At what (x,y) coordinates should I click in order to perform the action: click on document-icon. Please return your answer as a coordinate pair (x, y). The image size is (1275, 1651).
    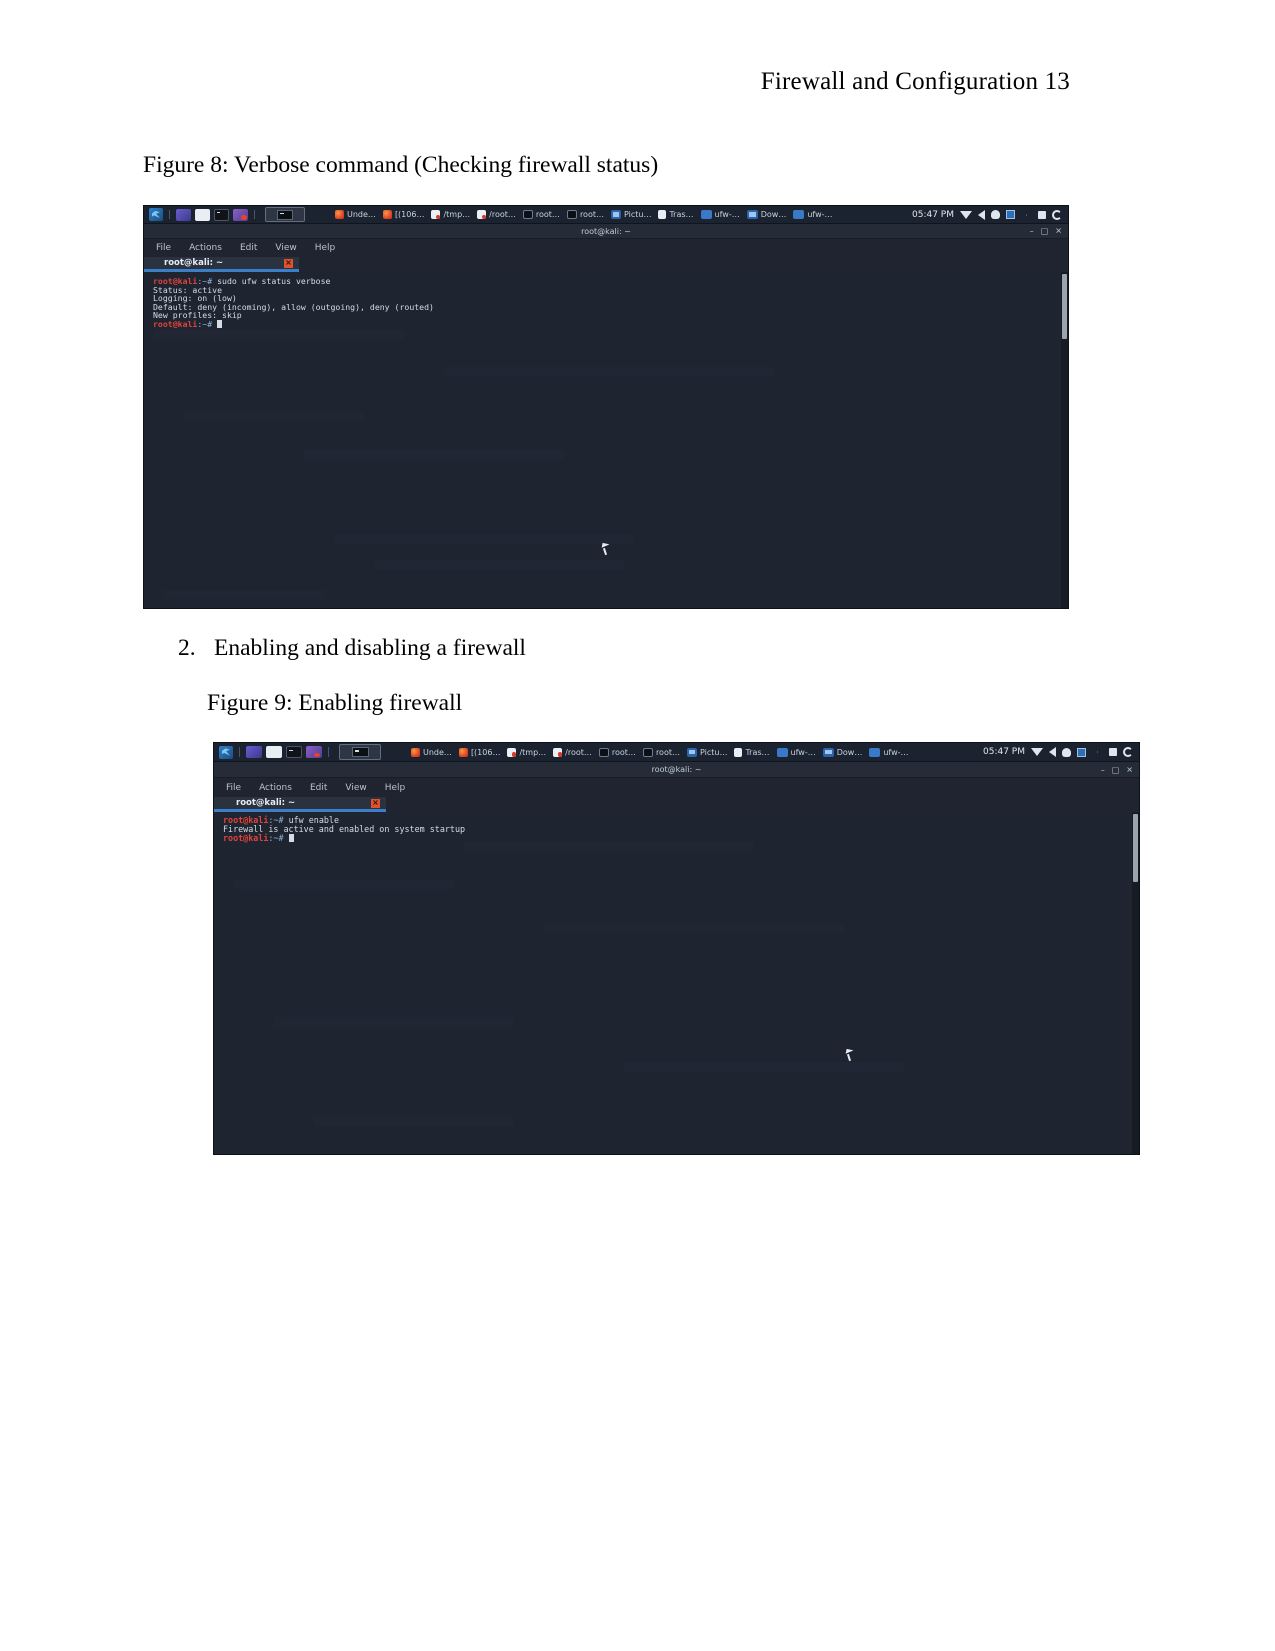
    Looking at the image, I should click on (482, 214).